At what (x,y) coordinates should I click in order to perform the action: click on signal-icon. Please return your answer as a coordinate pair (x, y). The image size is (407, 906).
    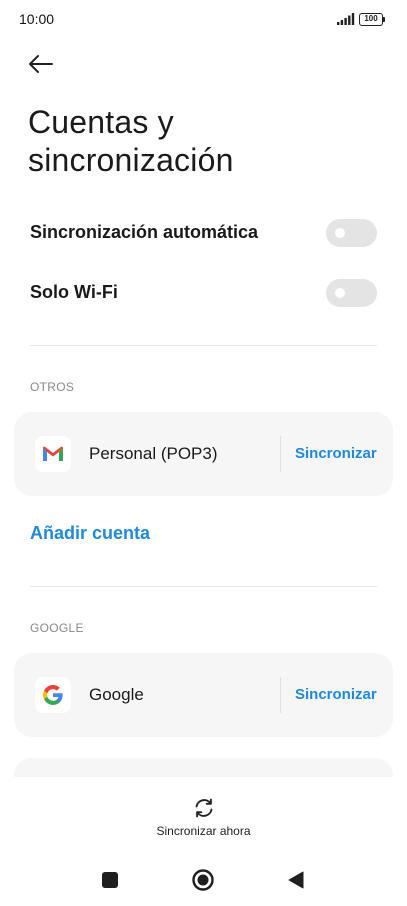
    Looking at the image, I should click on (346, 19).